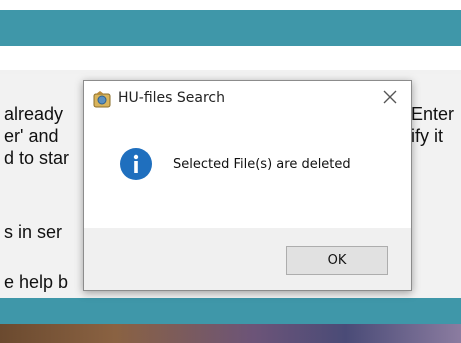 This screenshot has height=343, width=461. What do you see at coordinates (230, 333) in the screenshot?
I see `background-photo` at bounding box center [230, 333].